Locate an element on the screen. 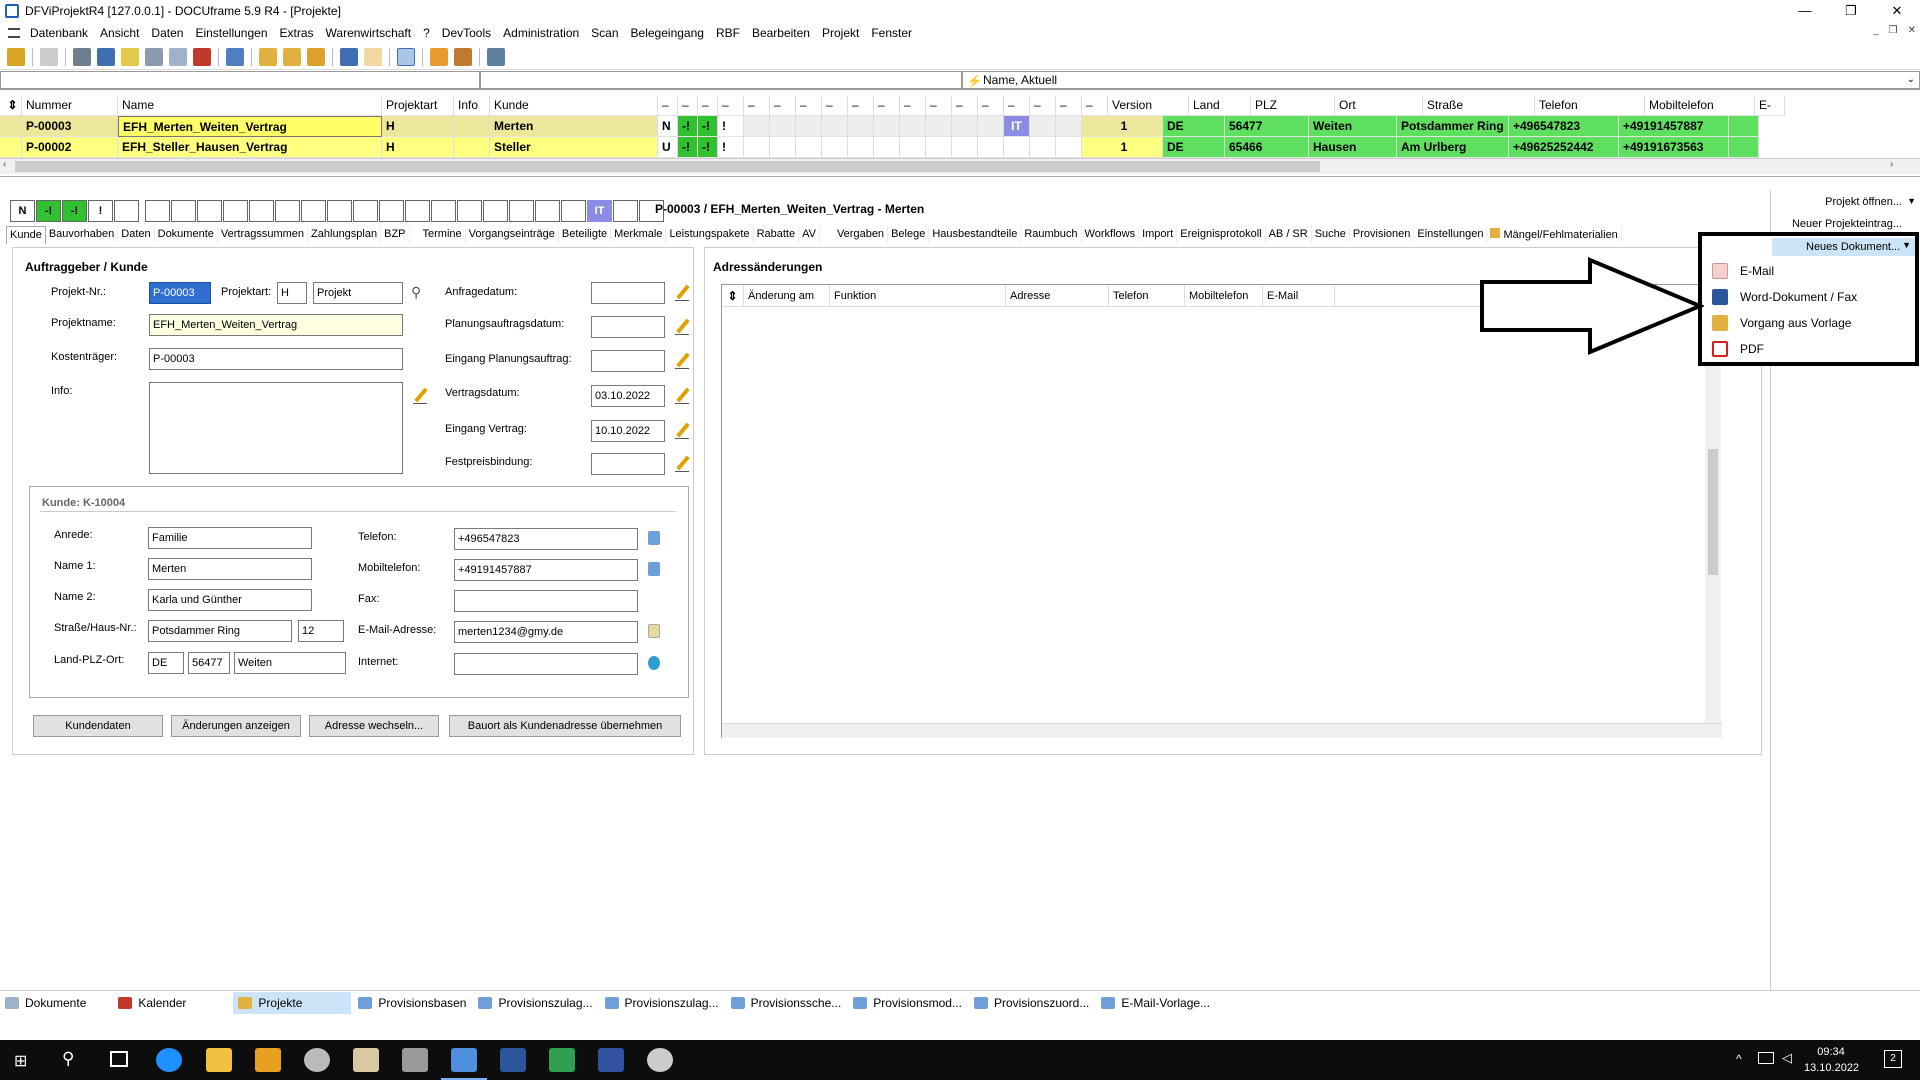 This screenshot has width=1920, height=1080. scrollbar-thumb is located at coordinates (667, 166).